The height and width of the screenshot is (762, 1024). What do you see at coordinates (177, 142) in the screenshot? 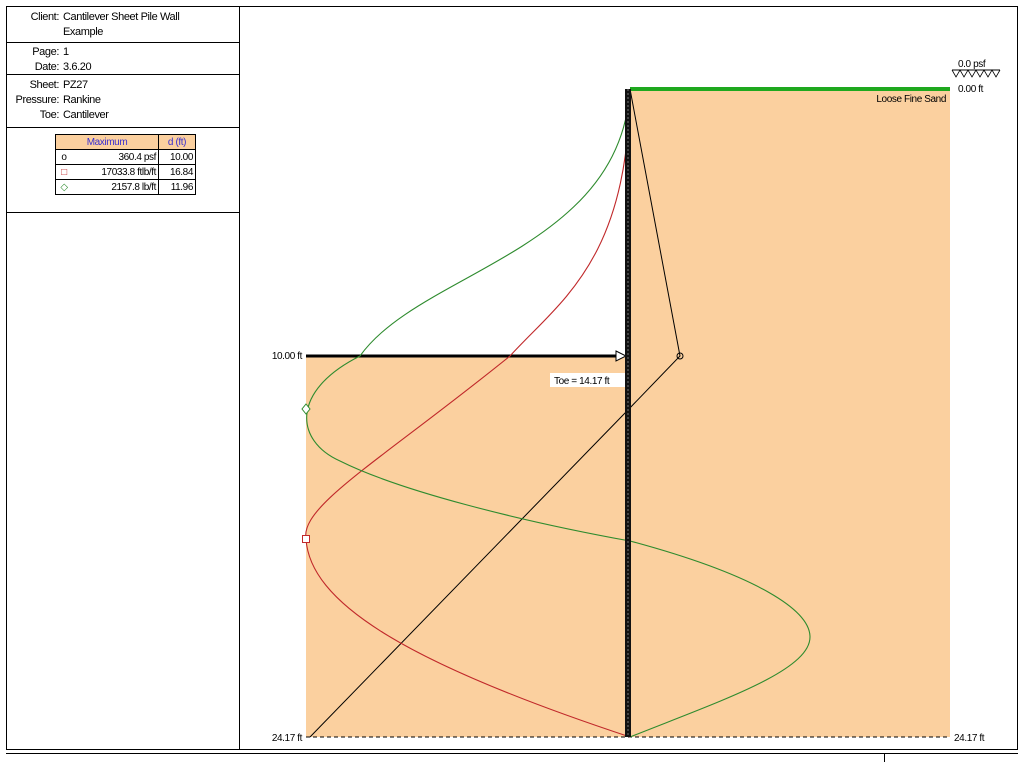
I see `depth-header: d (ft)` at bounding box center [177, 142].